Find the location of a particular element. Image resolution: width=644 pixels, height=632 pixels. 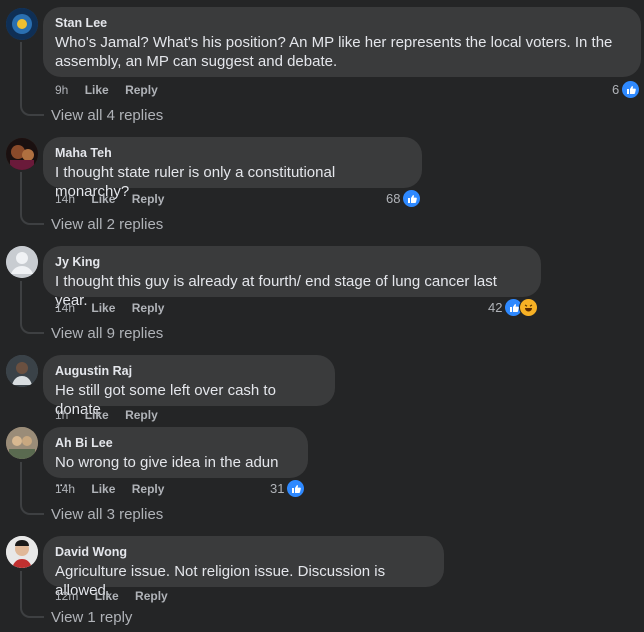

comment-time: 9h is located at coordinates (61, 90).